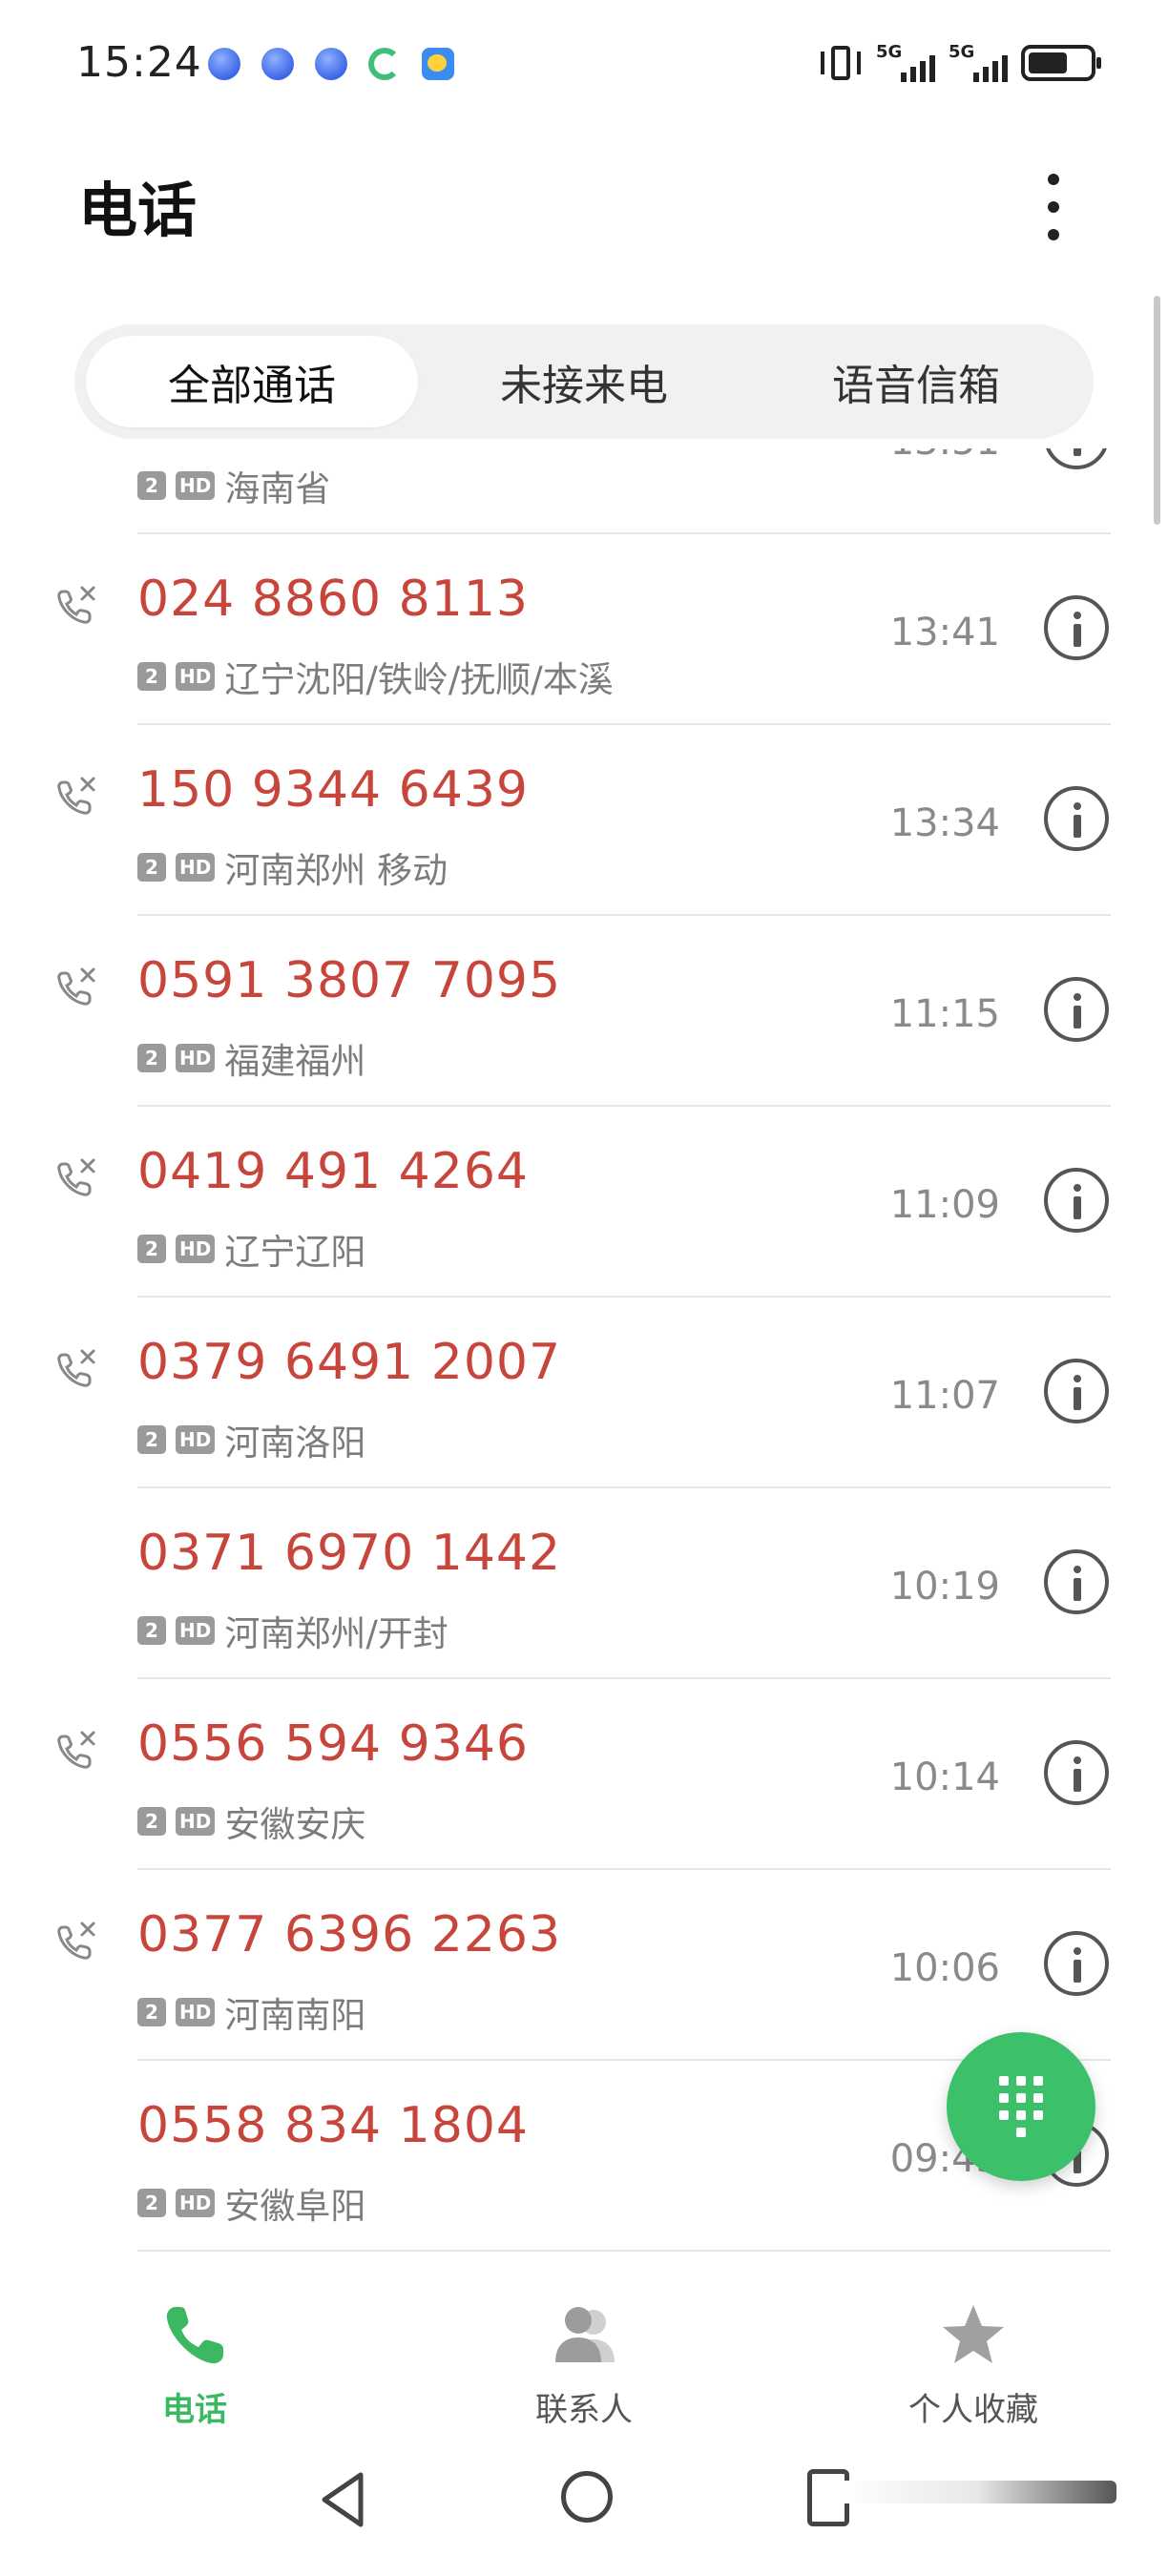  I want to click on call-log-row: 0371 6970 1442 2 HD 河南郑州/开封 10:19, so click(584, 1583).